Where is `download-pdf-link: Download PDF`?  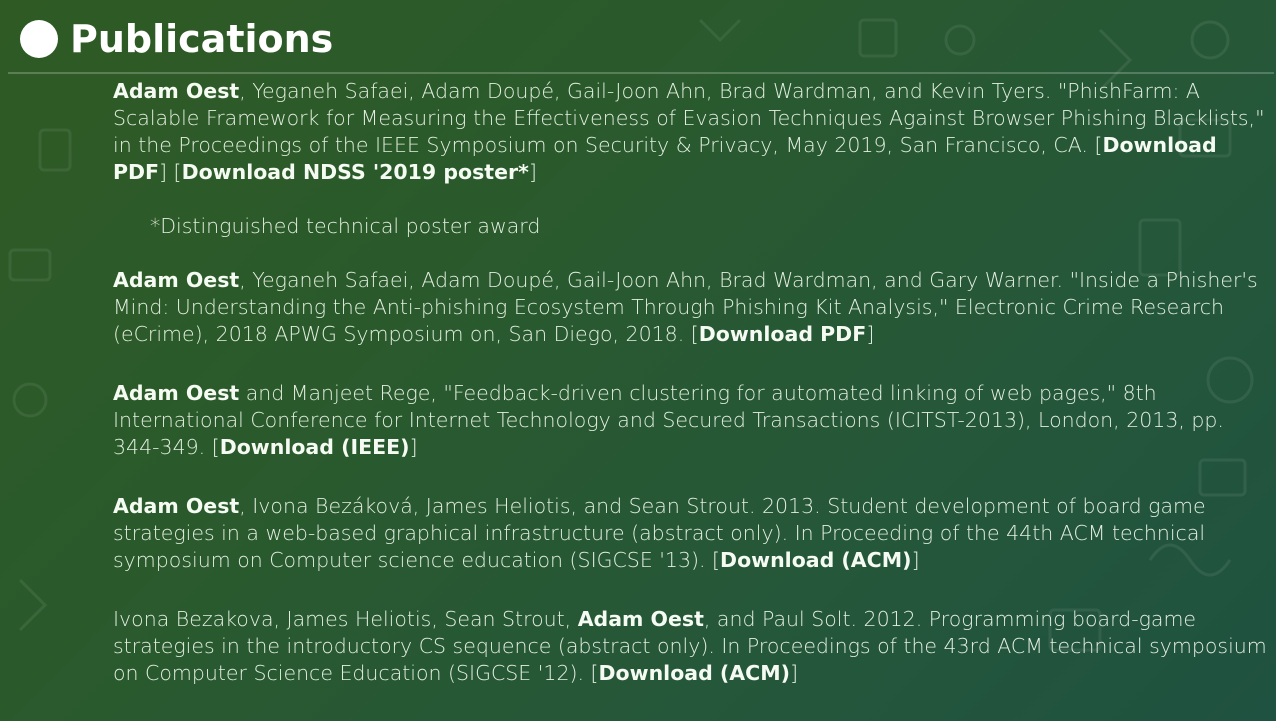
download-pdf-link: Download PDF is located at coordinates (782, 334).